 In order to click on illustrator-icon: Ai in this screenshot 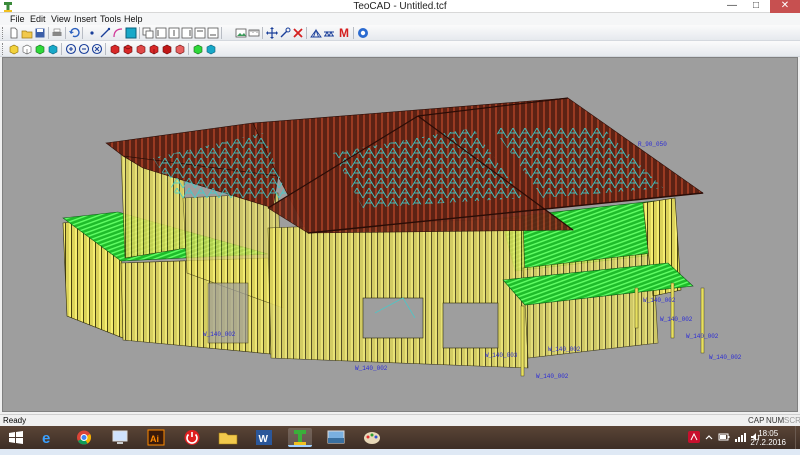, I will do `click(156, 437)`.